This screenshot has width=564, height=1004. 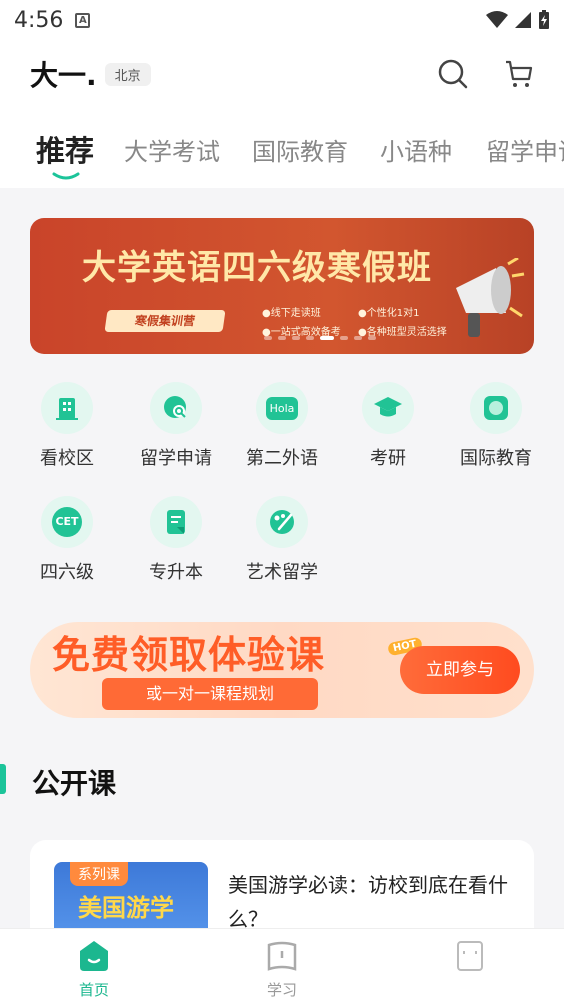 I want to click on hola-icon: Hola, so click(x=282, y=408).